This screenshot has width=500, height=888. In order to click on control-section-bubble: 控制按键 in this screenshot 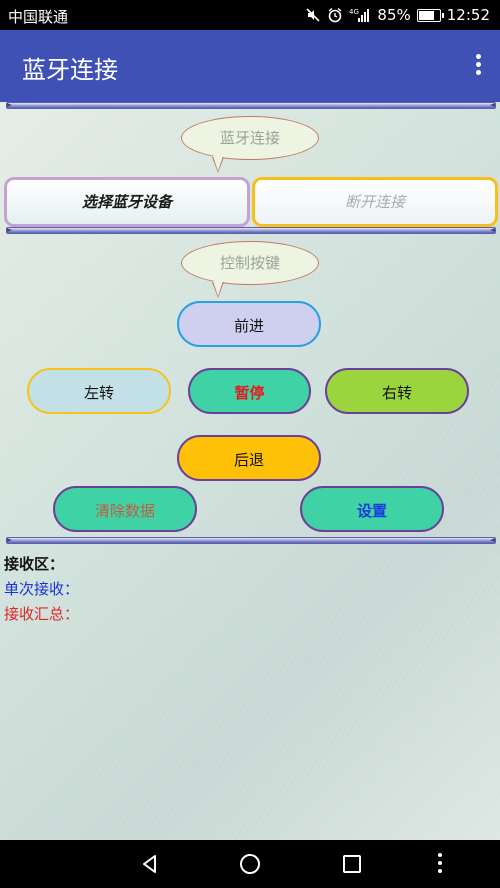, I will do `click(250, 269)`.